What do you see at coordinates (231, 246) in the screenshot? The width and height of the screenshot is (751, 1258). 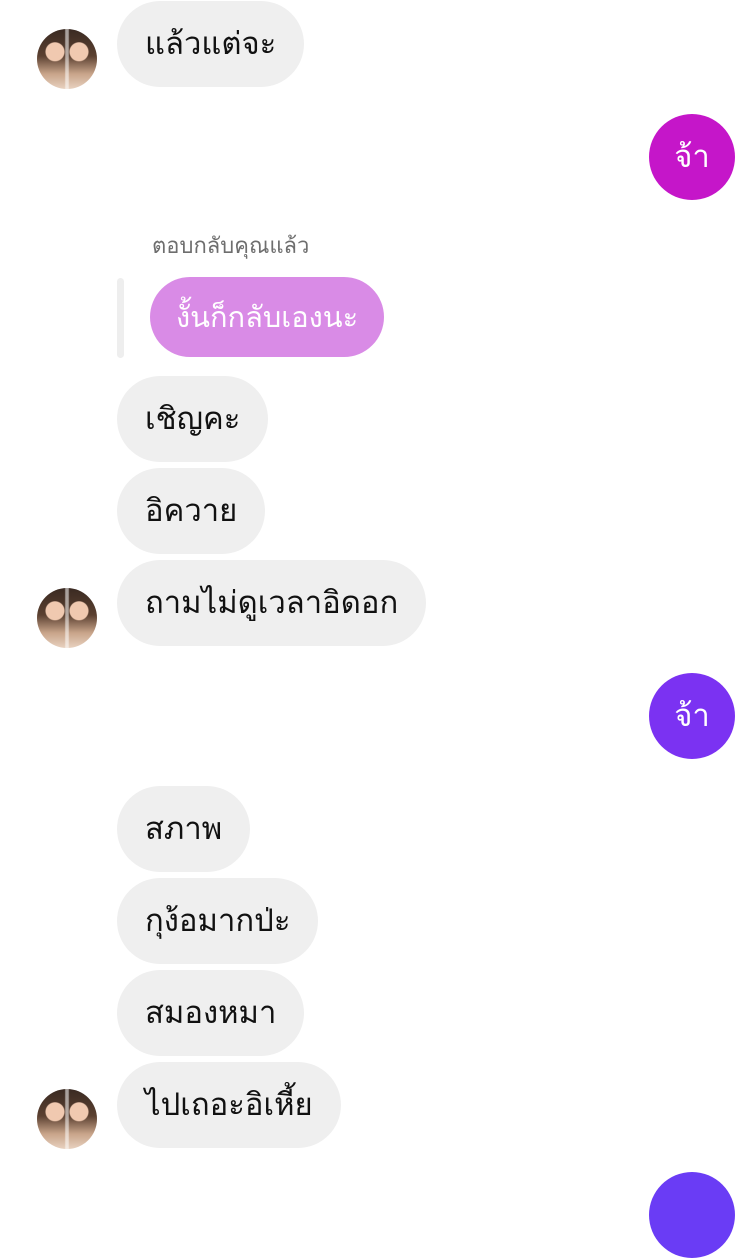 I see `reply-label: ตอบกลับคุณแล้ว` at bounding box center [231, 246].